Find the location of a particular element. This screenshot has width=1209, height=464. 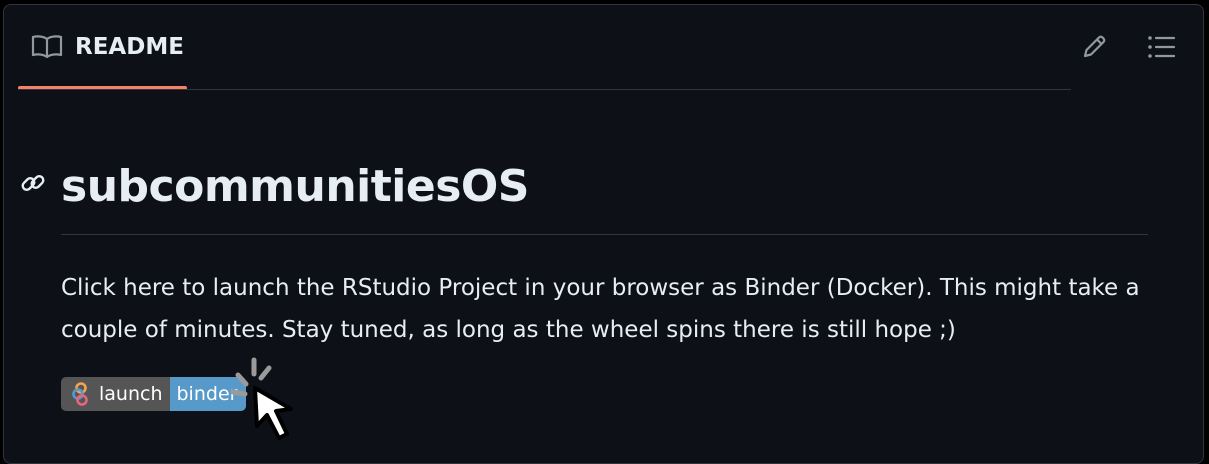

outline-button is located at coordinates (1161, 47).